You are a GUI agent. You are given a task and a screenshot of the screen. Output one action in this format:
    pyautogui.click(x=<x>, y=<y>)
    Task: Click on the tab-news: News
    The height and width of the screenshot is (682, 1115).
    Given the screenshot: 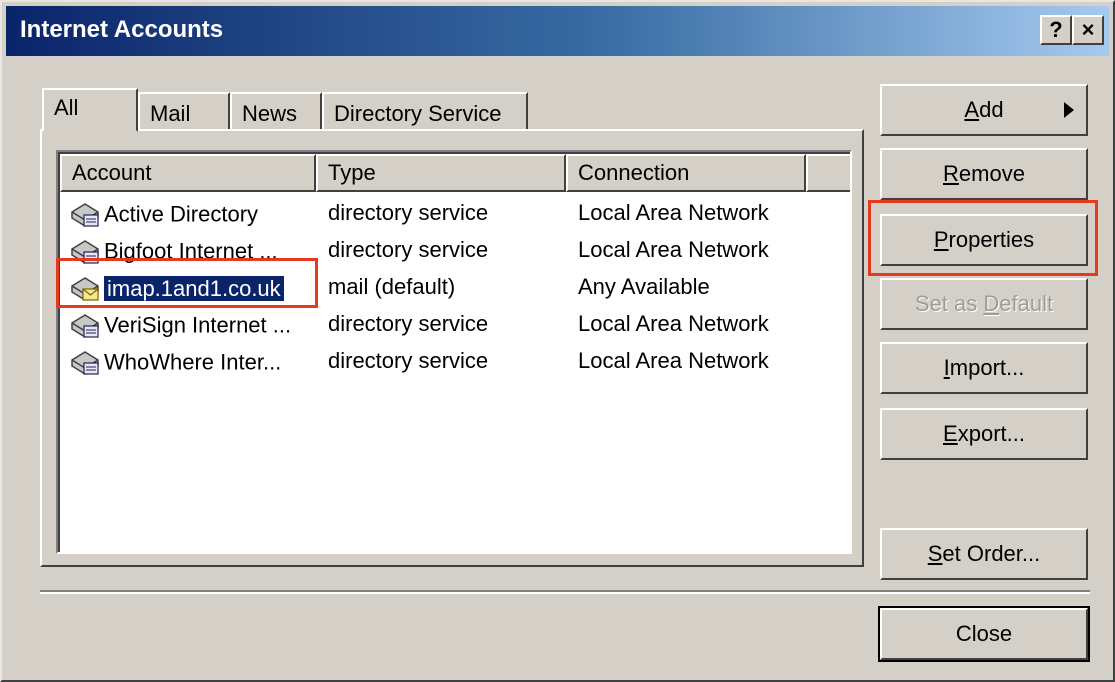 What is the action you would take?
    pyautogui.click(x=276, y=111)
    